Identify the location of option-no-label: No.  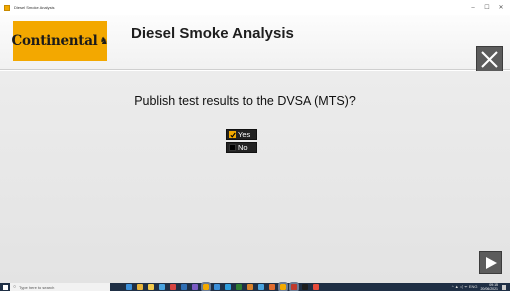
(243, 147).